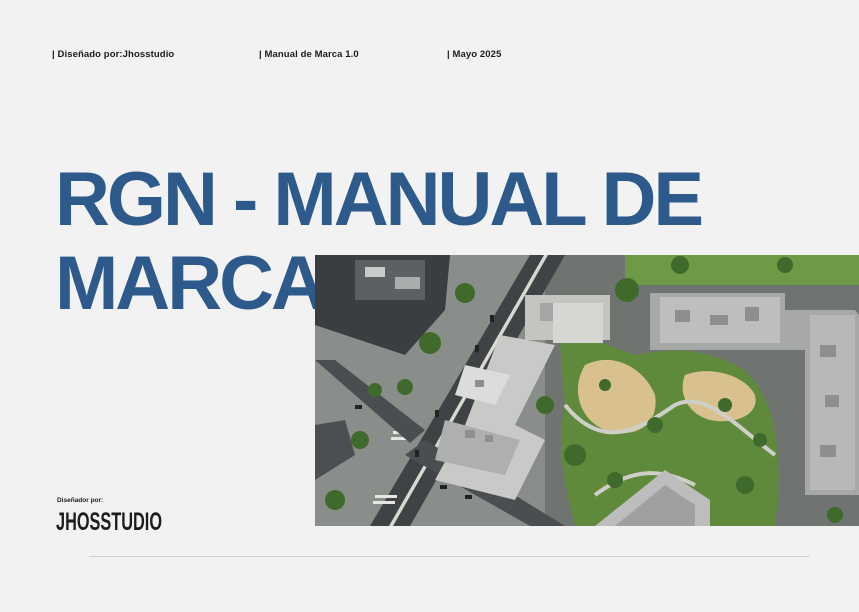 This screenshot has height=612, width=859. Describe the element at coordinates (379, 199) in the screenshot. I see `page-title-line-1: RGN - MANUAL DE` at that location.